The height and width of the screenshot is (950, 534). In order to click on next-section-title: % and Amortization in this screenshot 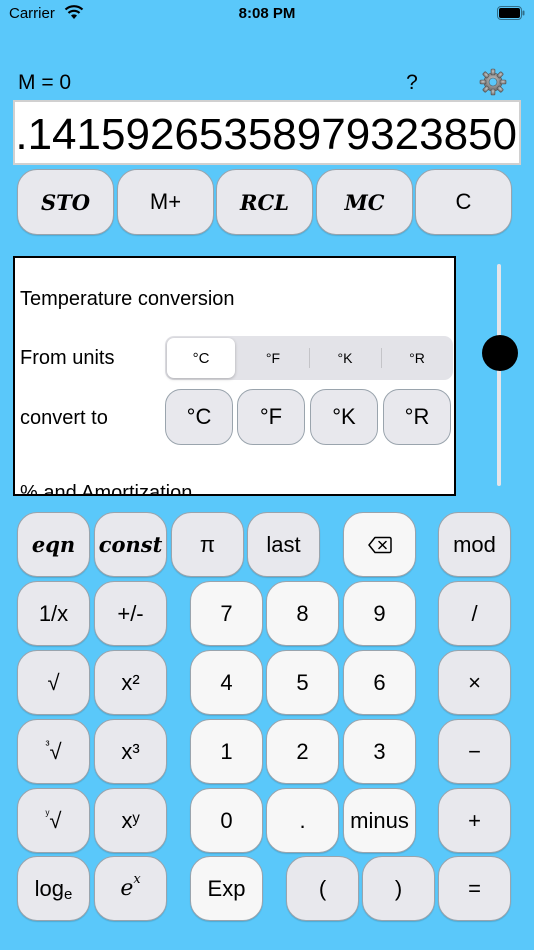, I will do `click(106, 489)`.